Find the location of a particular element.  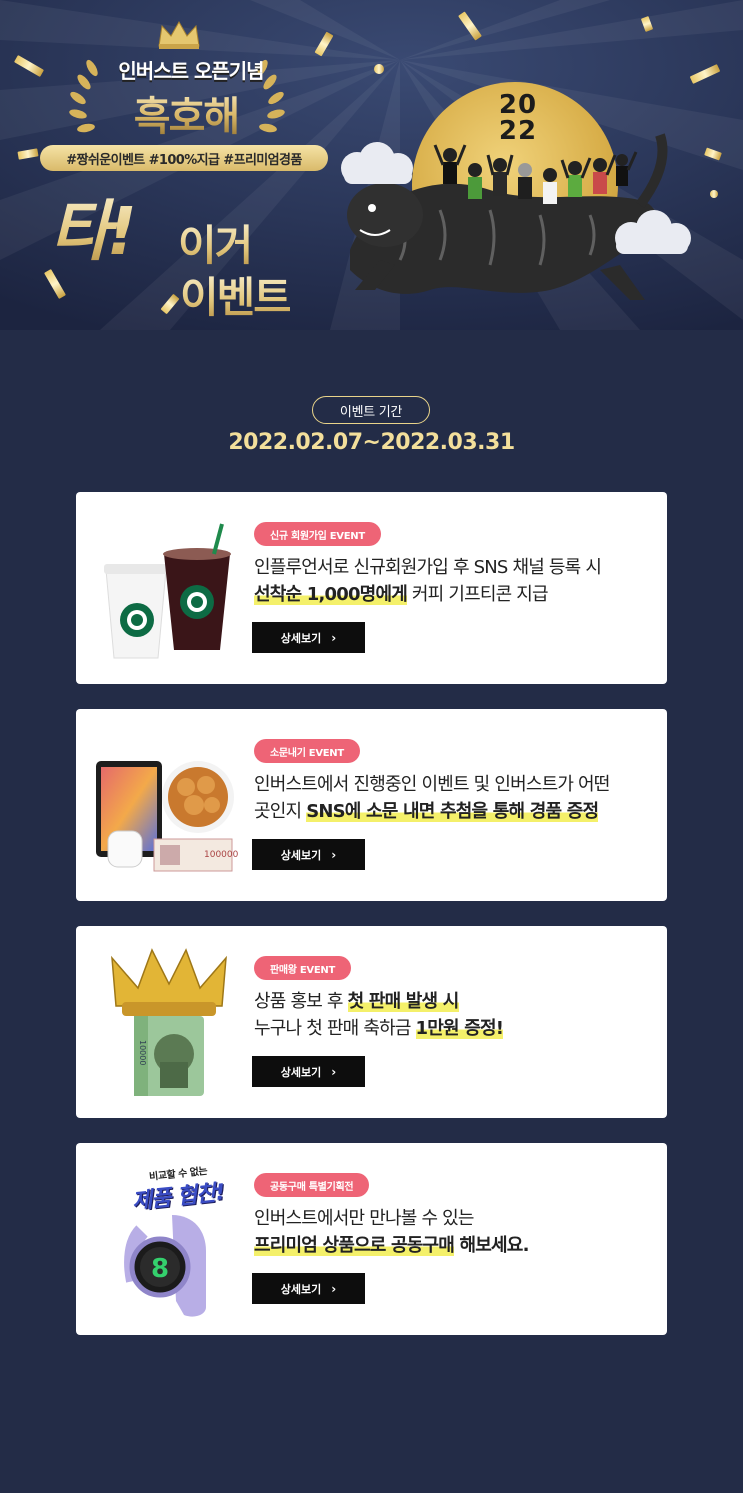

hashtag-pill: #짱쉬운이벤트 #100%지급 #프리미엄경품 is located at coordinates (184, 158).